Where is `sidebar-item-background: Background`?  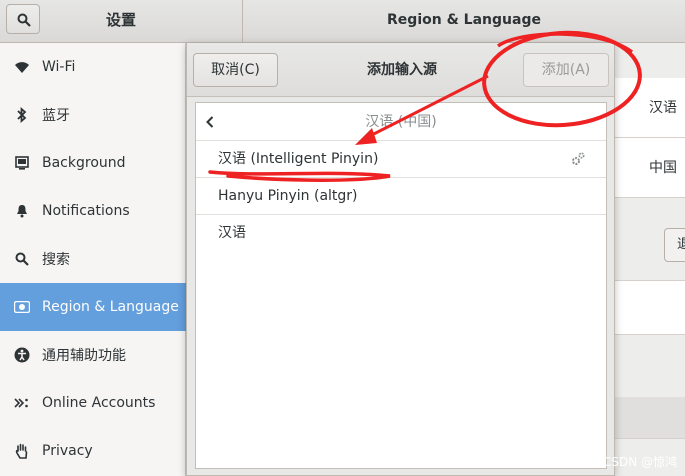 sidebar-item-background: Background is located at coordinates (93, 163).